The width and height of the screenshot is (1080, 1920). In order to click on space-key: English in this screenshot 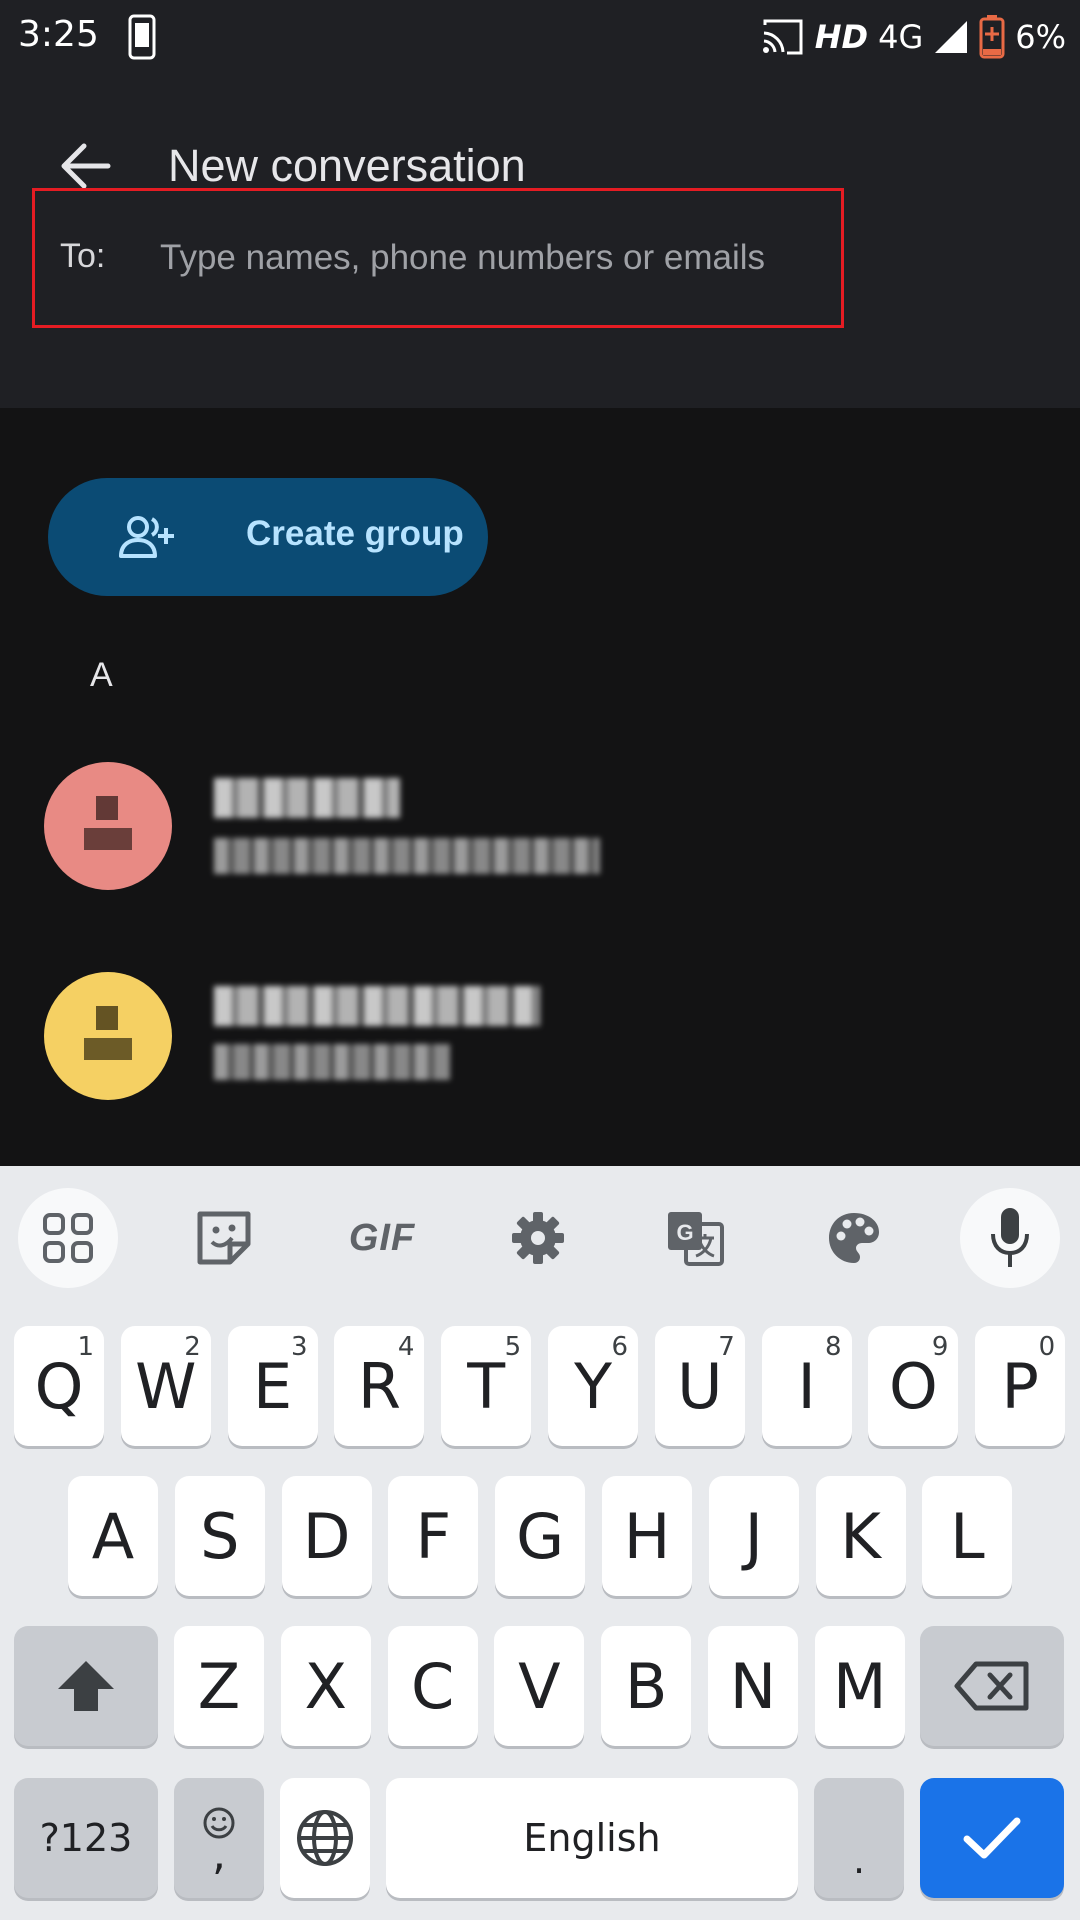, I will do `click(592, 1838)`.